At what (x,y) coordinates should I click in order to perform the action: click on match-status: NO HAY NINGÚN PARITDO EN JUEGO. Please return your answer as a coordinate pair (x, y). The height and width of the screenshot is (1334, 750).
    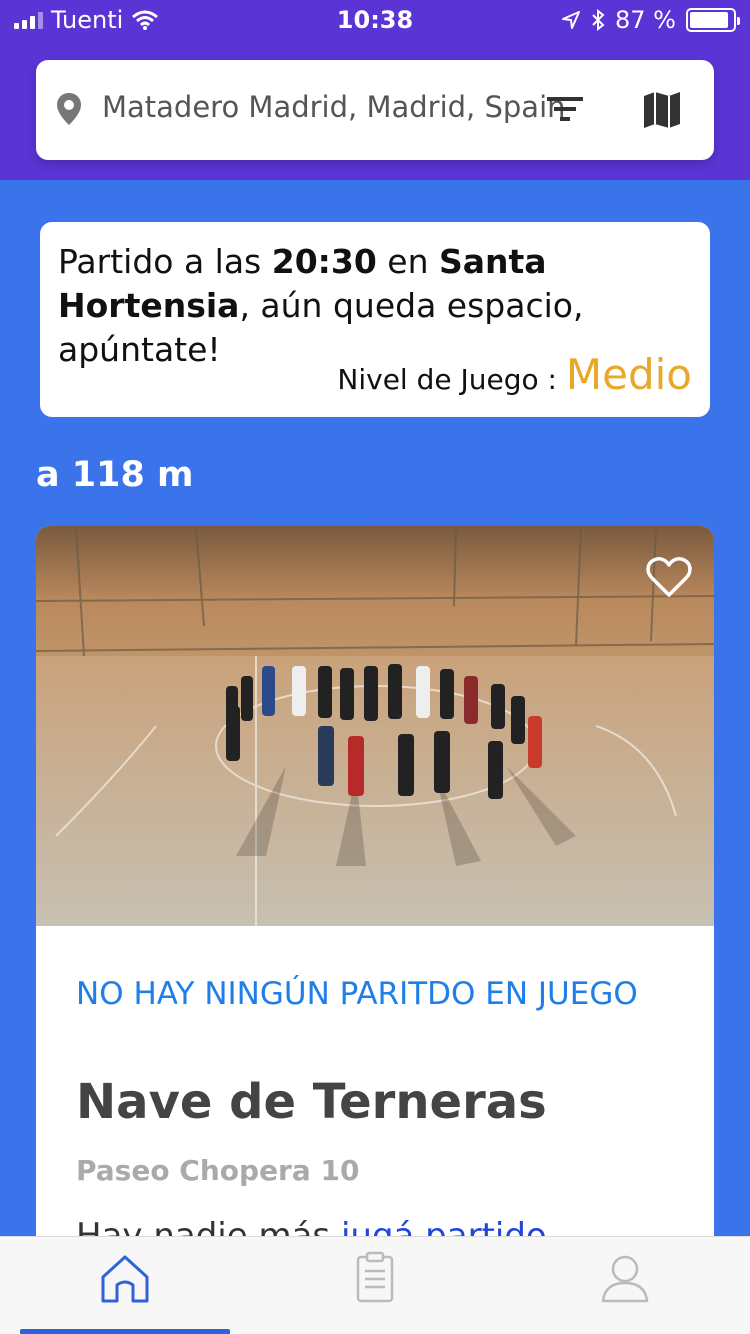
    Looking at the image, I should click on (357, 994).